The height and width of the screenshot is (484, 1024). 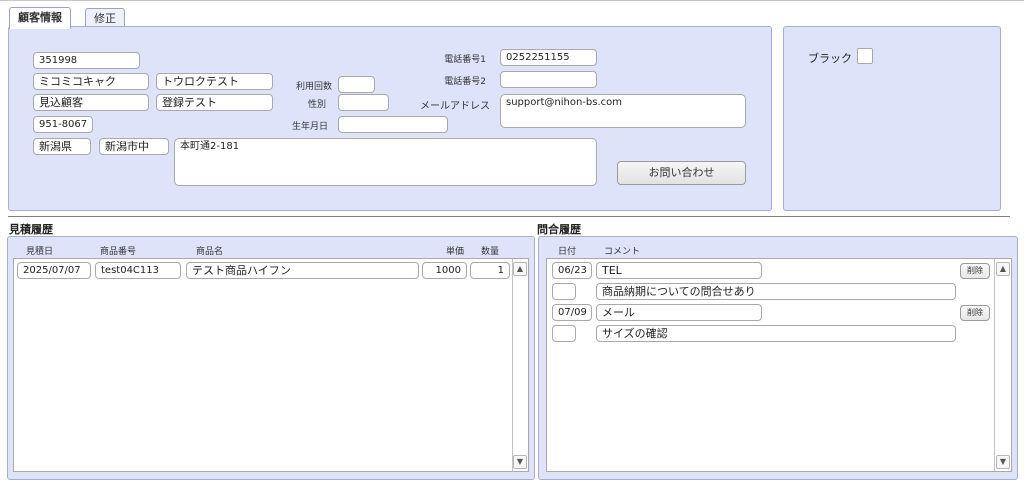 I want to click on inquiry-detail-cell: 商品納期についての問合せあり, so click(x=776, y=291).